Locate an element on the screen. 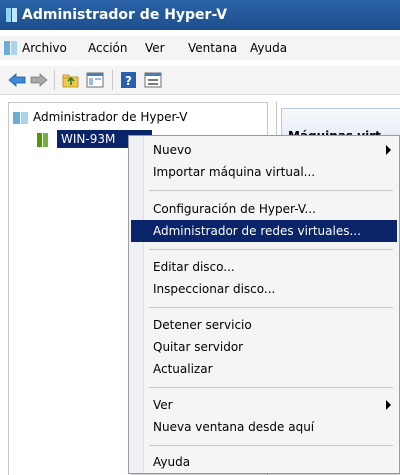  hyper-v-manager-icon is located at coordinates (11, 15).